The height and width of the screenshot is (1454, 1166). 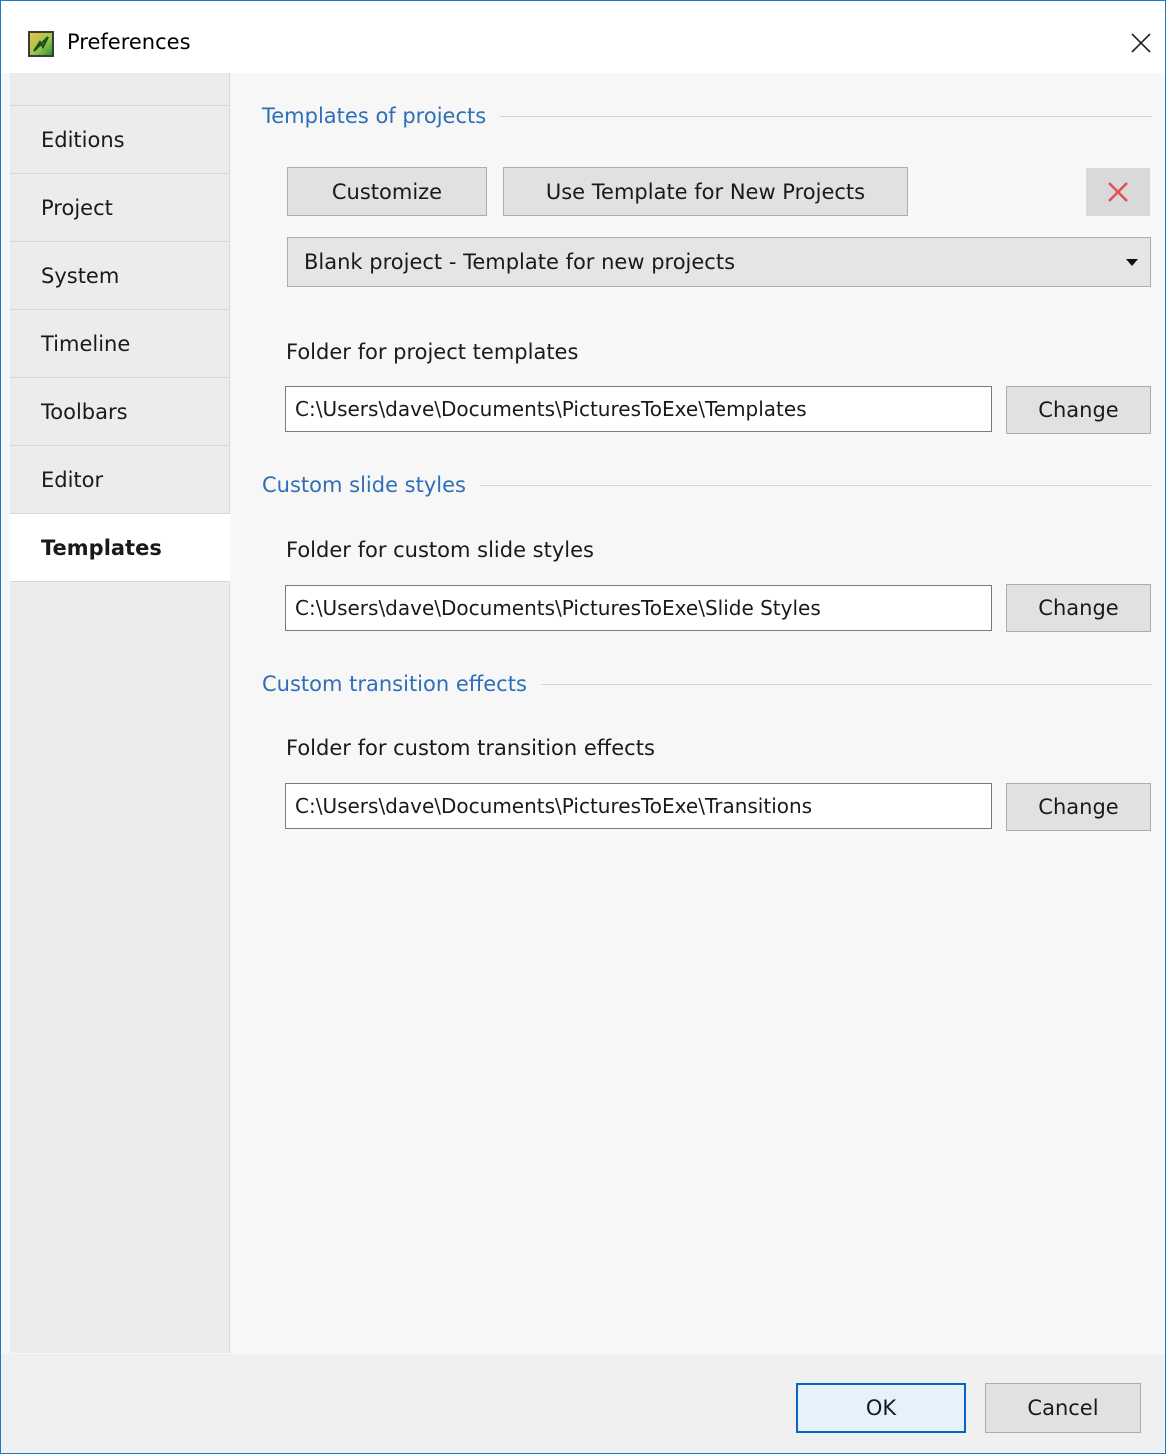 What do you see at coordinates (440, 550) in the screenshot?
I see `slide-styles-folder-label: Folder for custom slide styles` at bounding box center [440, 550].